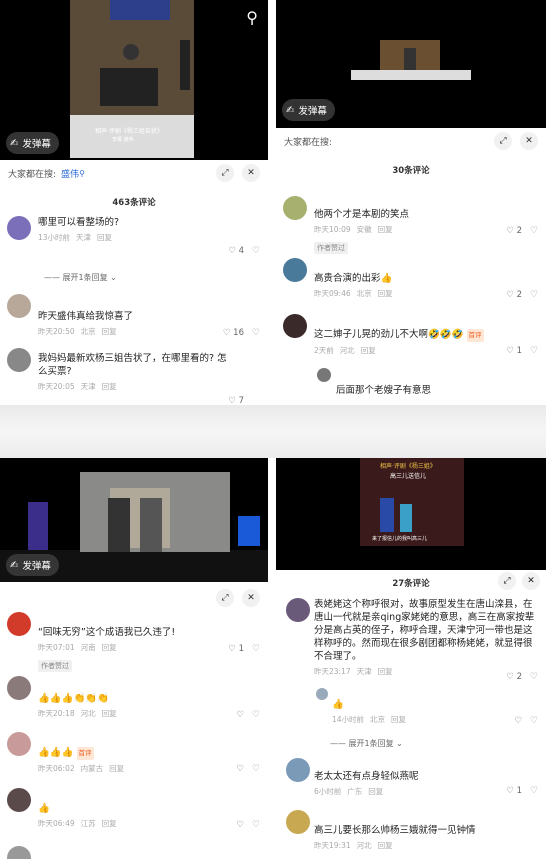 The height and width of the screenshot is (859, 546). What do you see at coordinates (364, 845) in the screenshot?
I see `comment-location: 河北` at bounding box center [364, 845].